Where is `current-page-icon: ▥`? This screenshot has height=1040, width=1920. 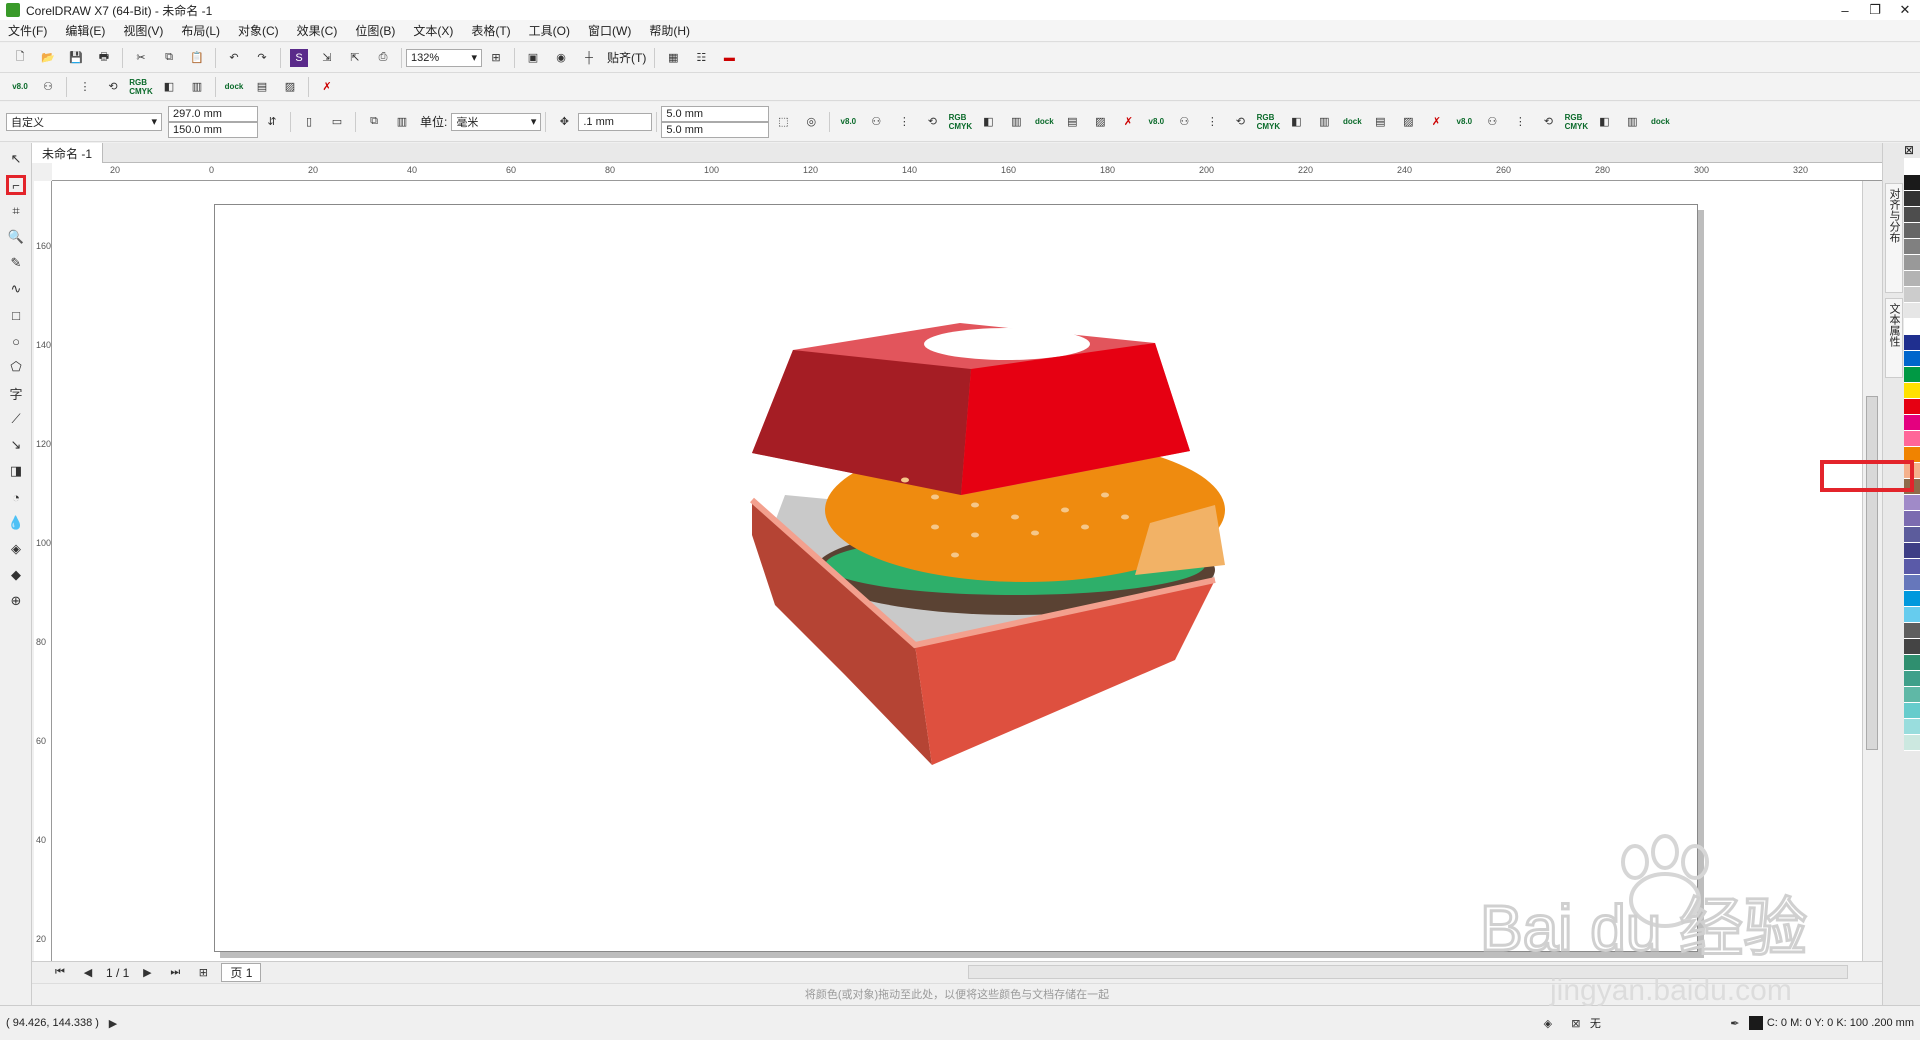
current-page-icon: ▥ is located at coordinates (402, 122).